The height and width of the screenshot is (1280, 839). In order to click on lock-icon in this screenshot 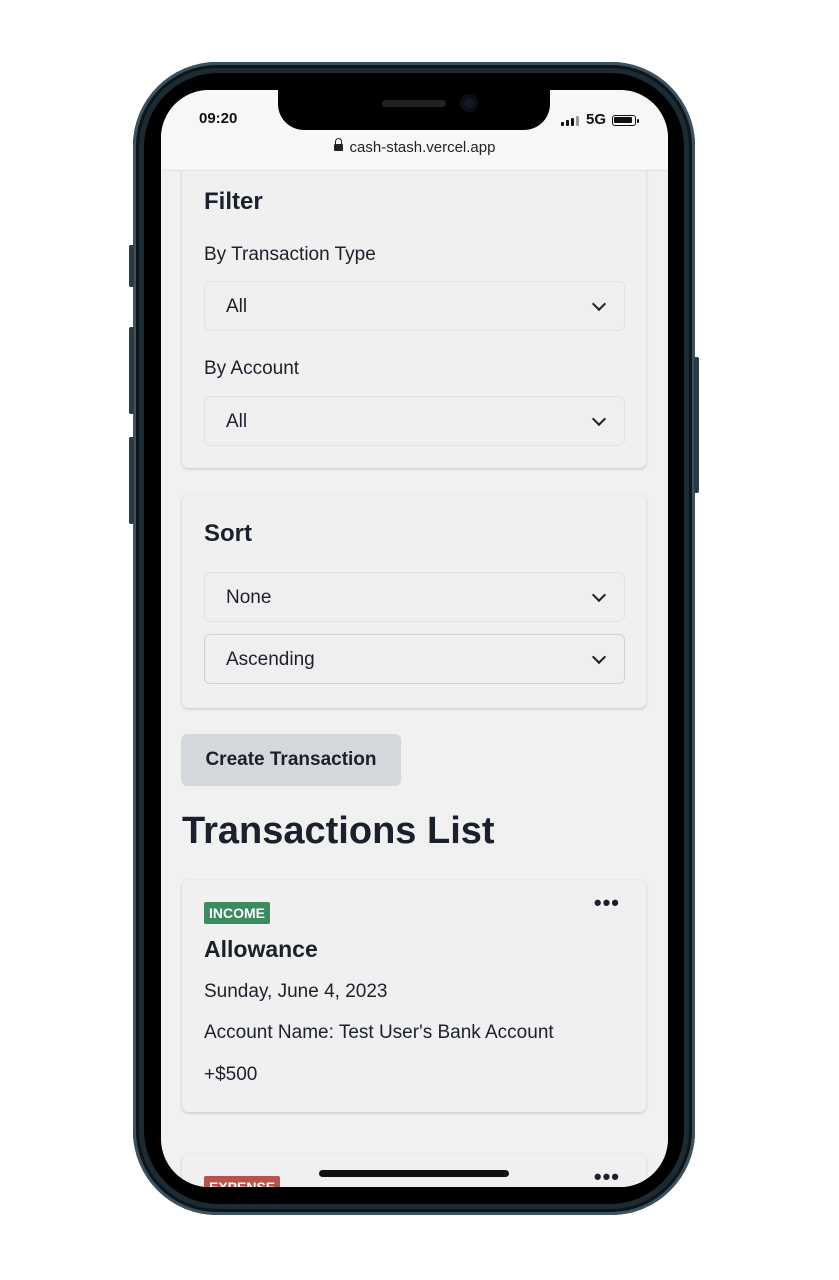, I will do `click(338, 144)`.